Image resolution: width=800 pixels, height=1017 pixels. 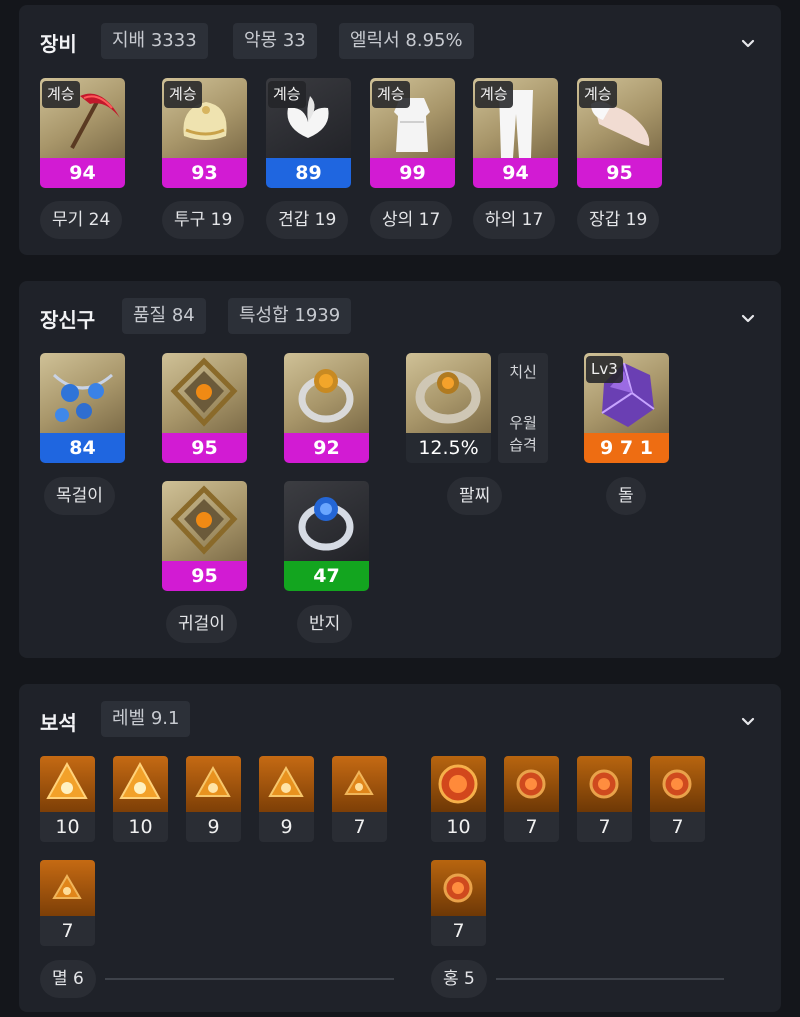 I want to click on equip-shoulder: 계승 89, so click(x=308, y=133).